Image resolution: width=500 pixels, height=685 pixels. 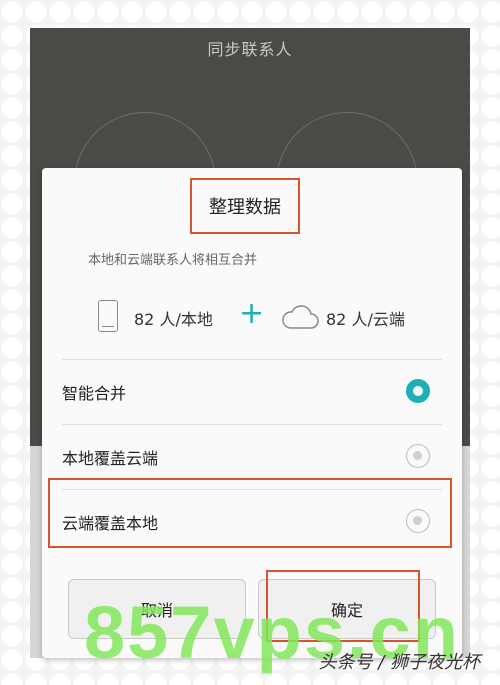 I want to click on option-smart-merge: 智能合并, so click(x=252, y=392).